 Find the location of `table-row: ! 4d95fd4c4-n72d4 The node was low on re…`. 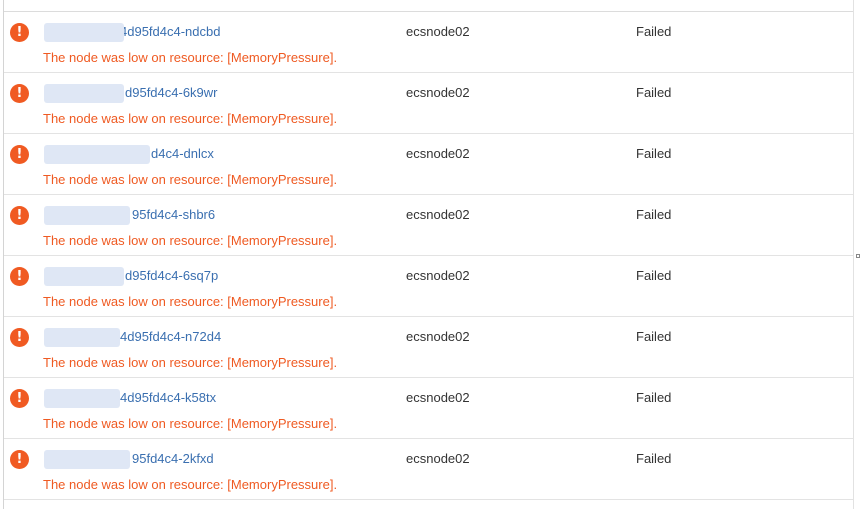

table-row: ! 4d95fd4c4-n72d4 The node was low on re… is located at coordinates (428, 347).